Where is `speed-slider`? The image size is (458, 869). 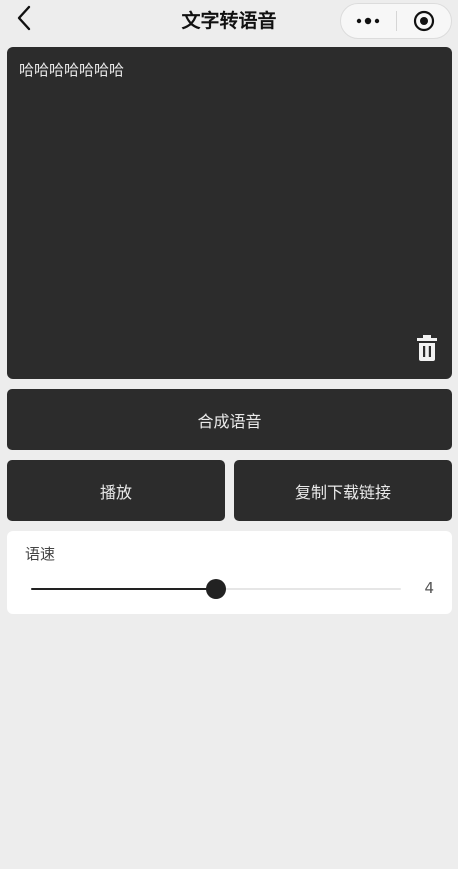 speed-slider is located at coordinates (216, 589).